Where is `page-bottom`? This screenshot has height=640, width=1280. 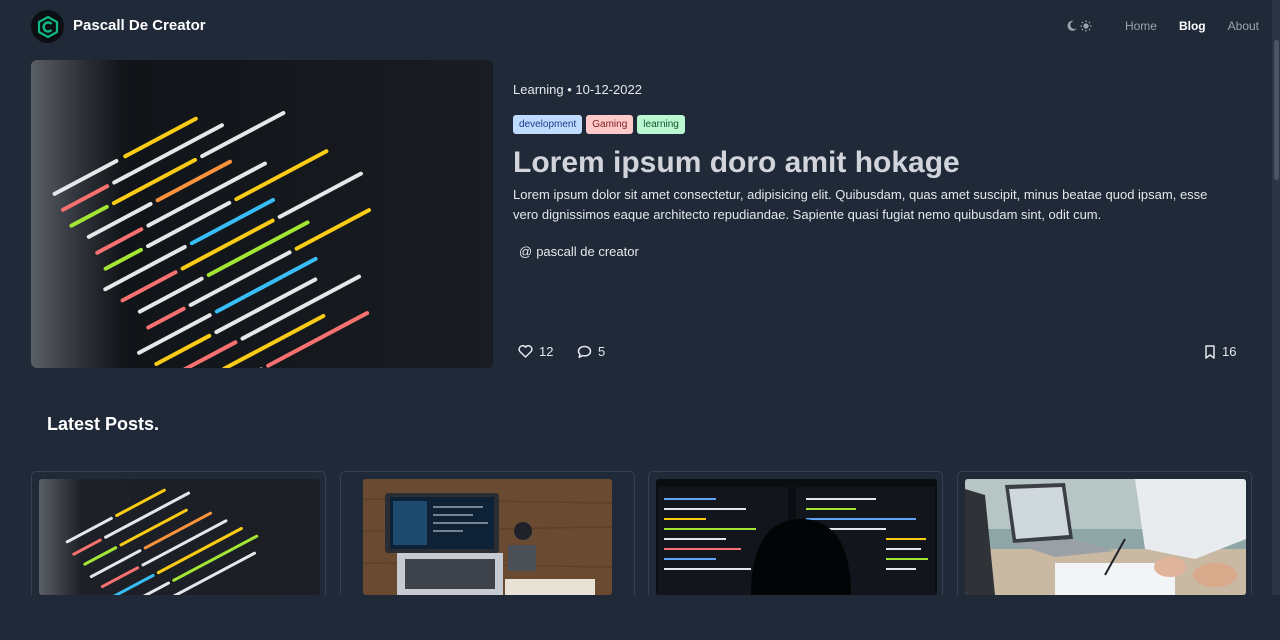 page-bottom is located at coordinates (640, 617).